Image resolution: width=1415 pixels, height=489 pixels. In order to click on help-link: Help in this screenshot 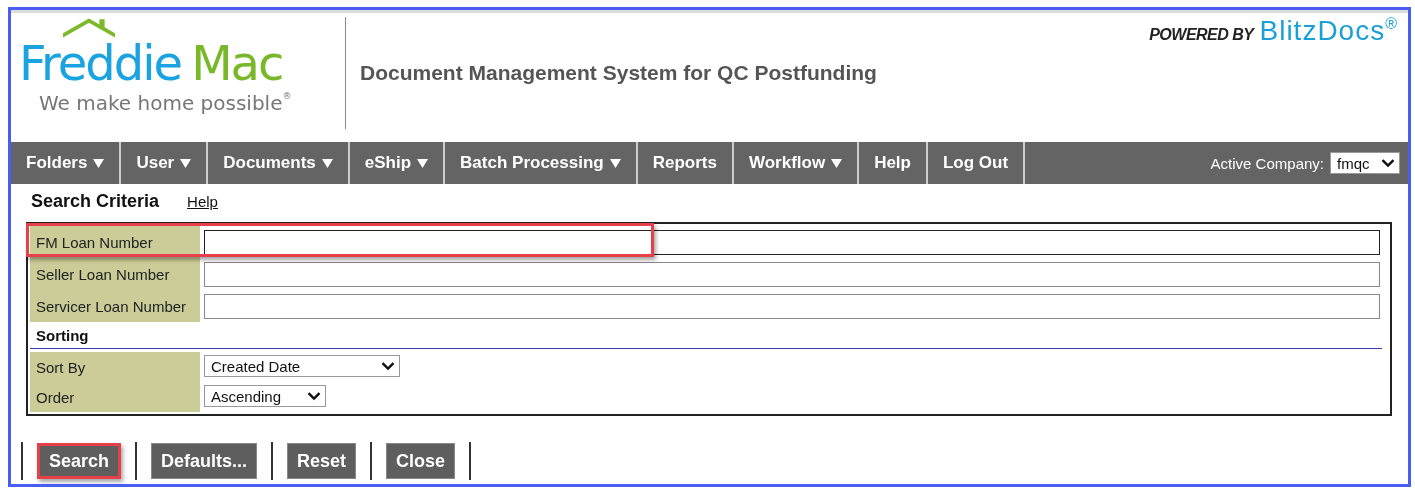, I will do `click(202, 201)`.